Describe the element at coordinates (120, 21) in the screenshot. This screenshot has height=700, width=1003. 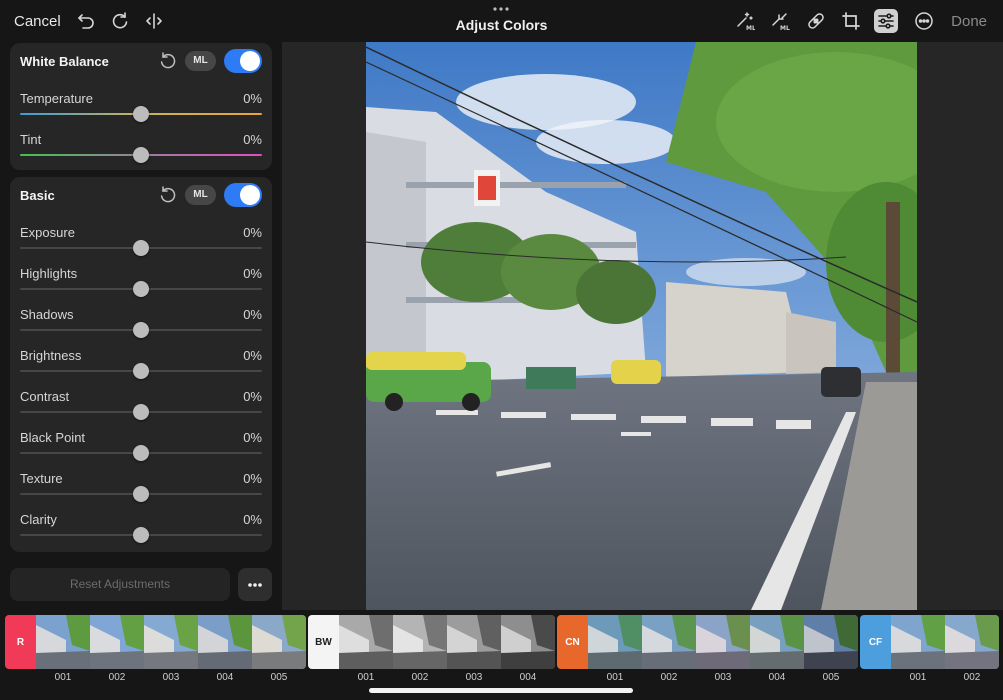
I see `redo-icon` at that location.